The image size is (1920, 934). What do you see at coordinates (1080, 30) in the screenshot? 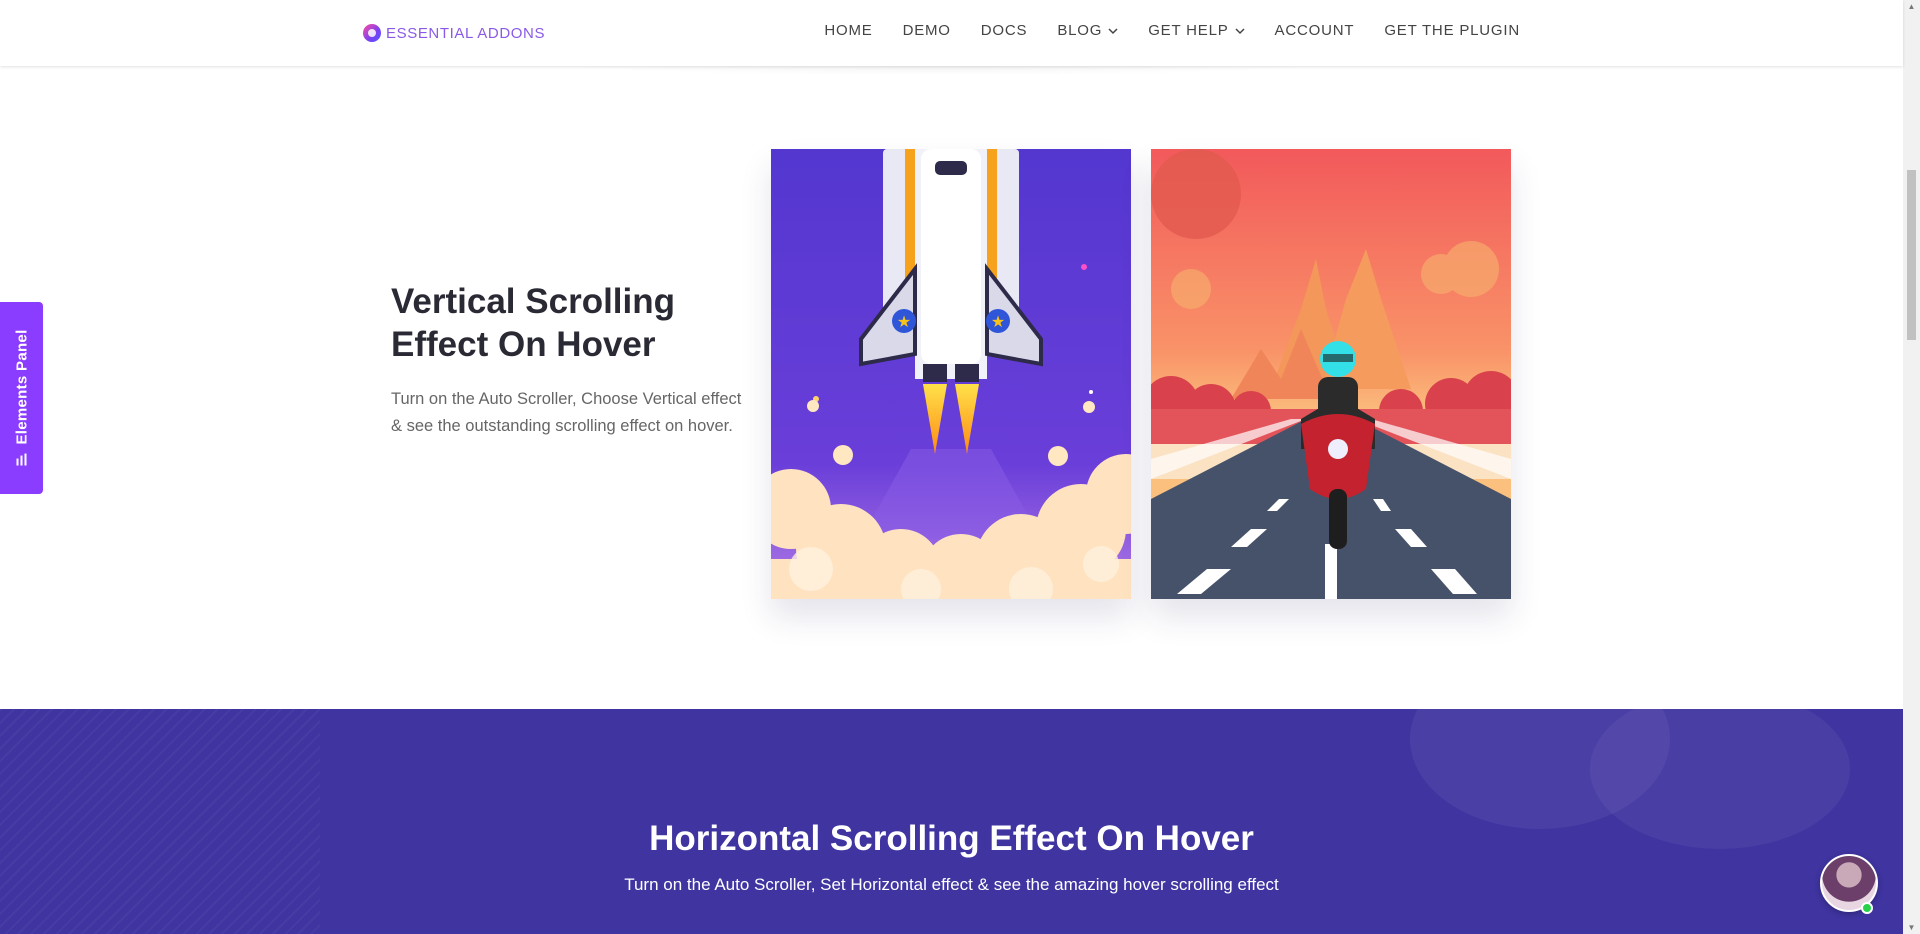
I see `nav-label: BLOG` at bounding box center [1080, 30].